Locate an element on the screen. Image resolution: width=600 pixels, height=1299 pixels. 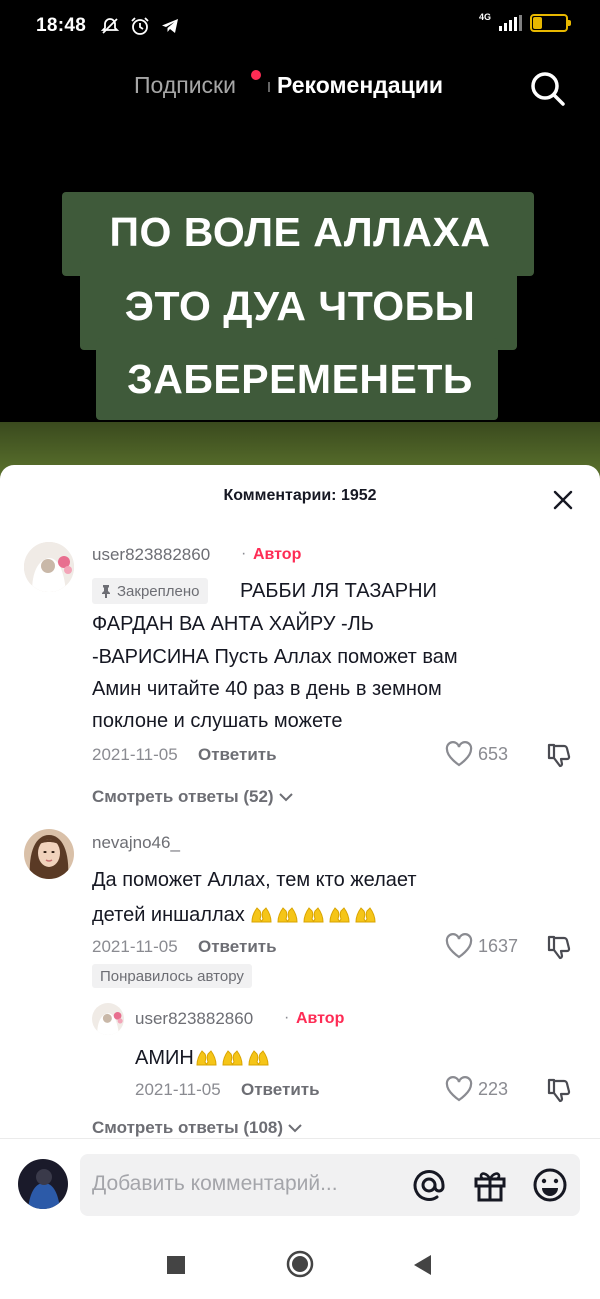
comment-text-line: поклоне и слушать можете is located at coordinates (217, 721).